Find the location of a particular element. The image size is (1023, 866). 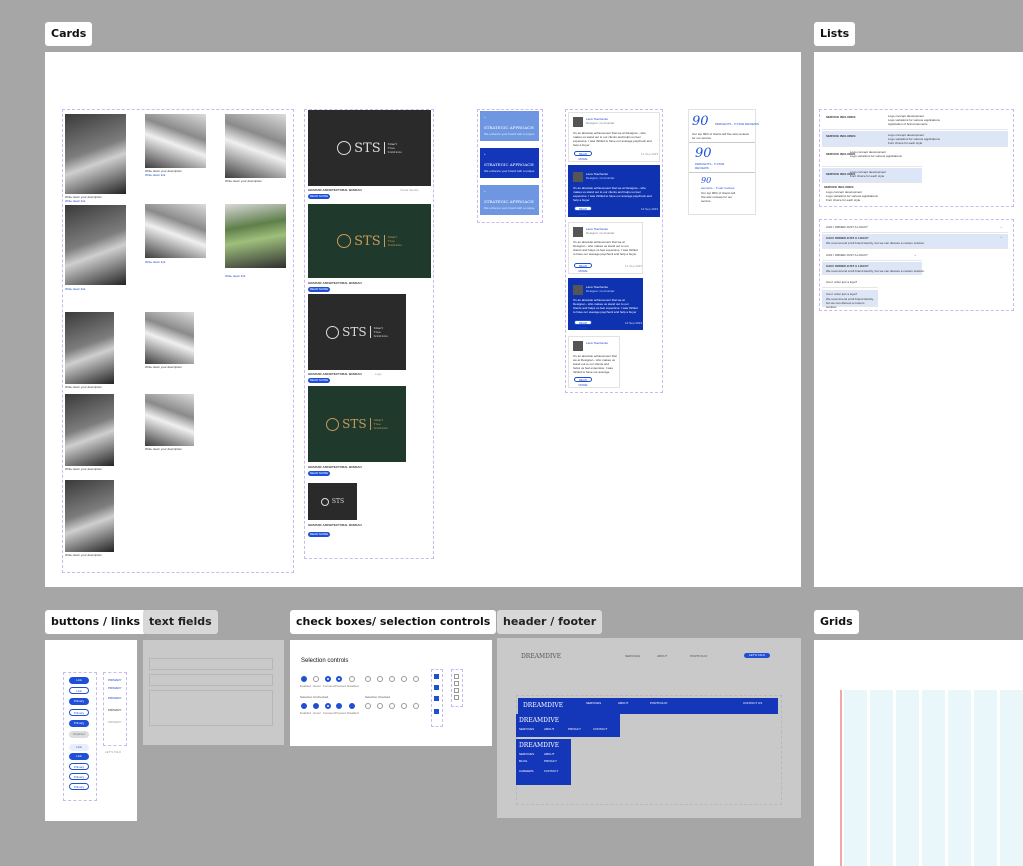

footer-link: CONTACT US is located at coordinates (752, 703).